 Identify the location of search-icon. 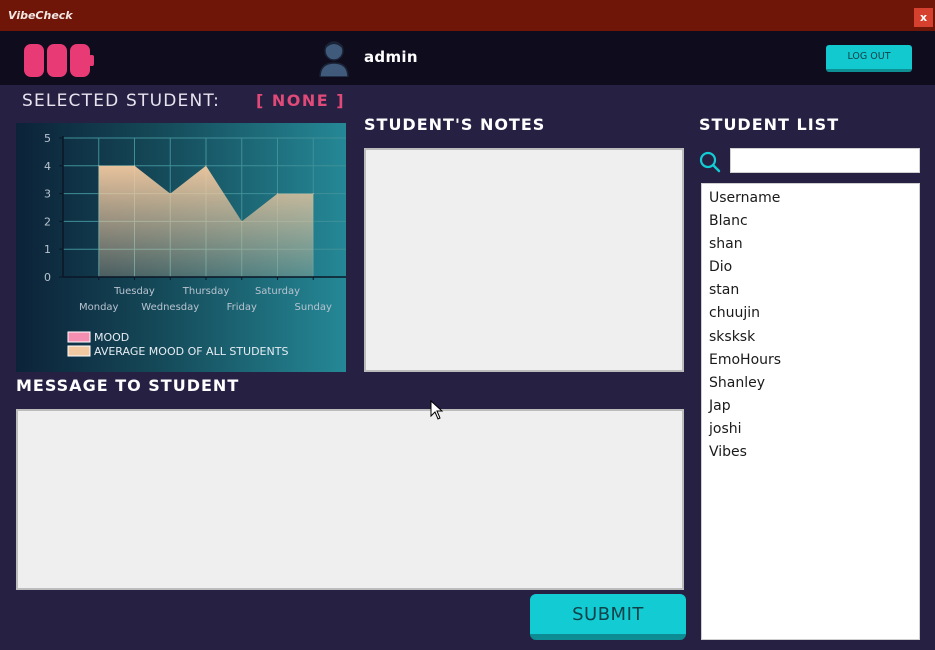
(710, 162).